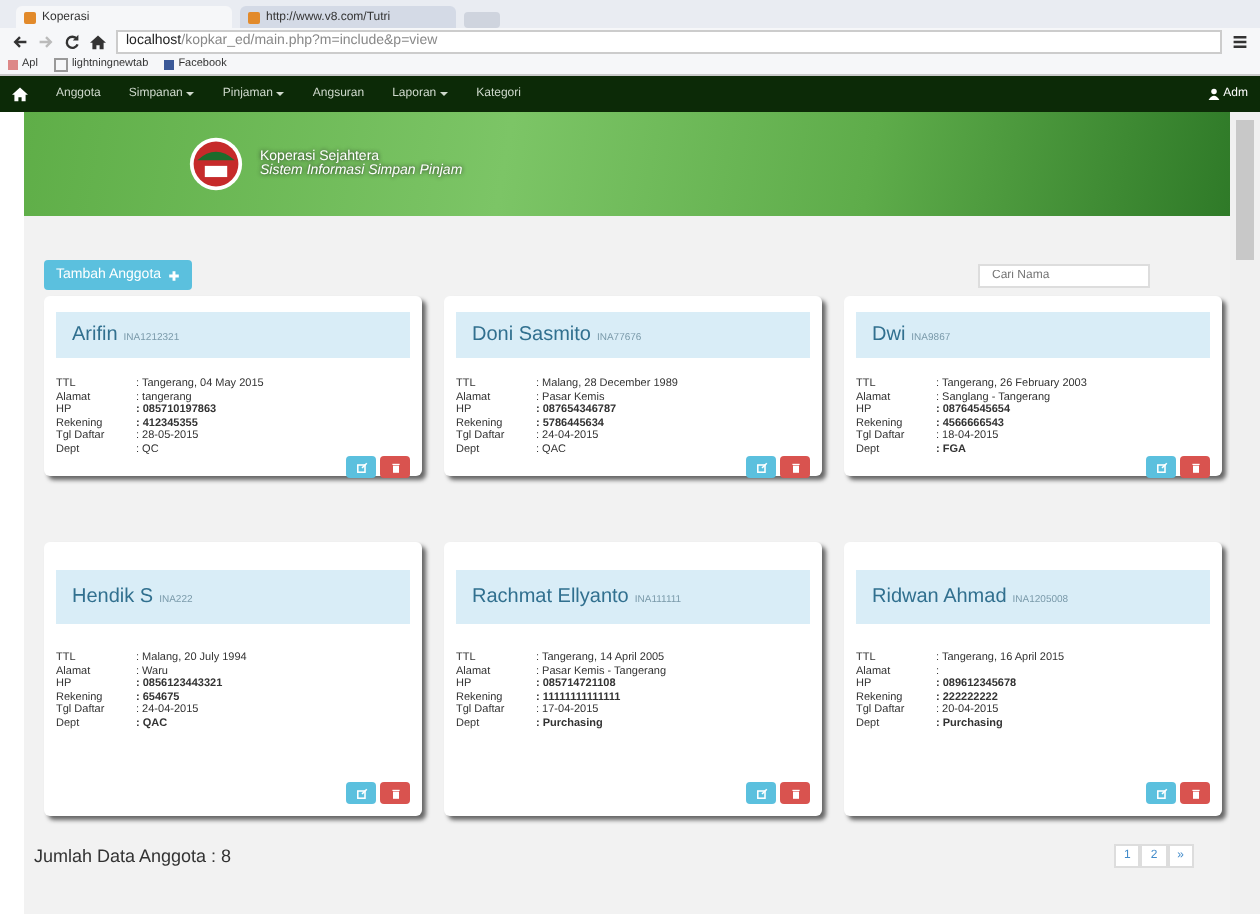 This screenshot has height=914, width=1260. Describe the element at coordinates (531, 335) in the screenshot. I see `member-name: Doni Sasmito` at that location.